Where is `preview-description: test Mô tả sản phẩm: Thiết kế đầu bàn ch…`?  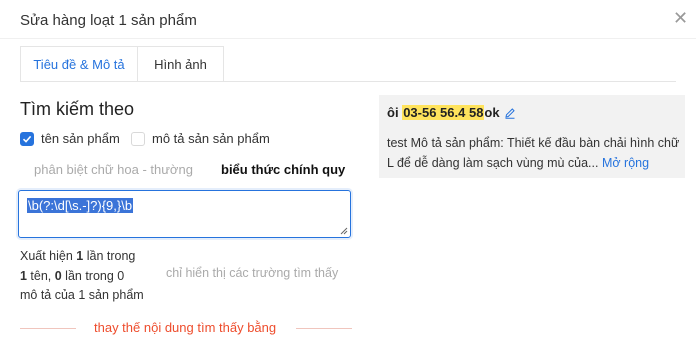 preview-description: test Mô tả sản phẩm: Thiết kế đầu bàn ch… is located at coordinates (533, 153).